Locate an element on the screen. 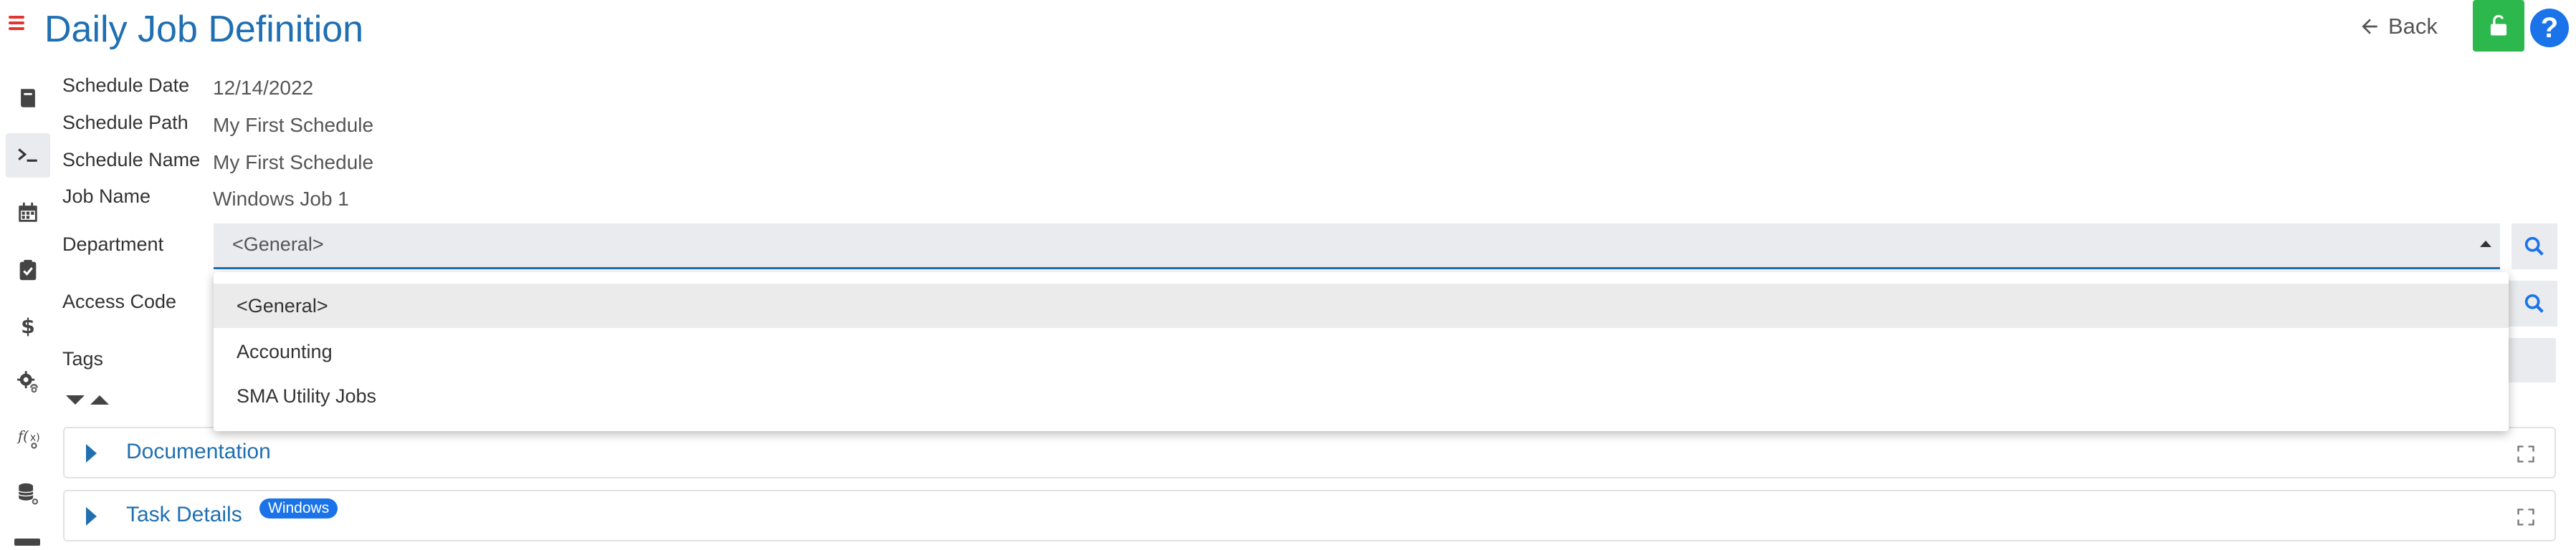 This screenshot has height=550, width=2576. department-select: <General> is located at coordinates (1357, 246).